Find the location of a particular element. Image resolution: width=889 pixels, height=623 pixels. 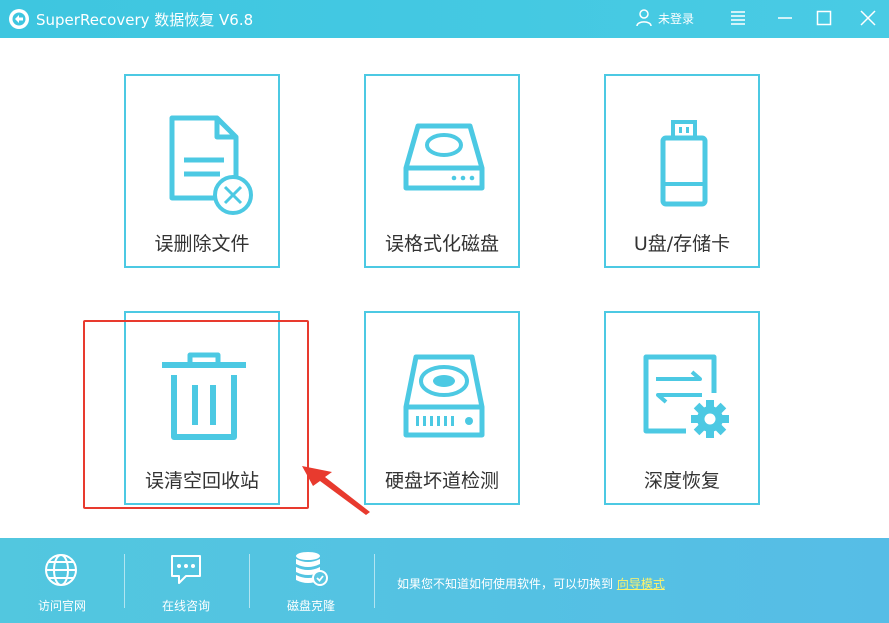

globe-icon is located at coordinates (61, 570).